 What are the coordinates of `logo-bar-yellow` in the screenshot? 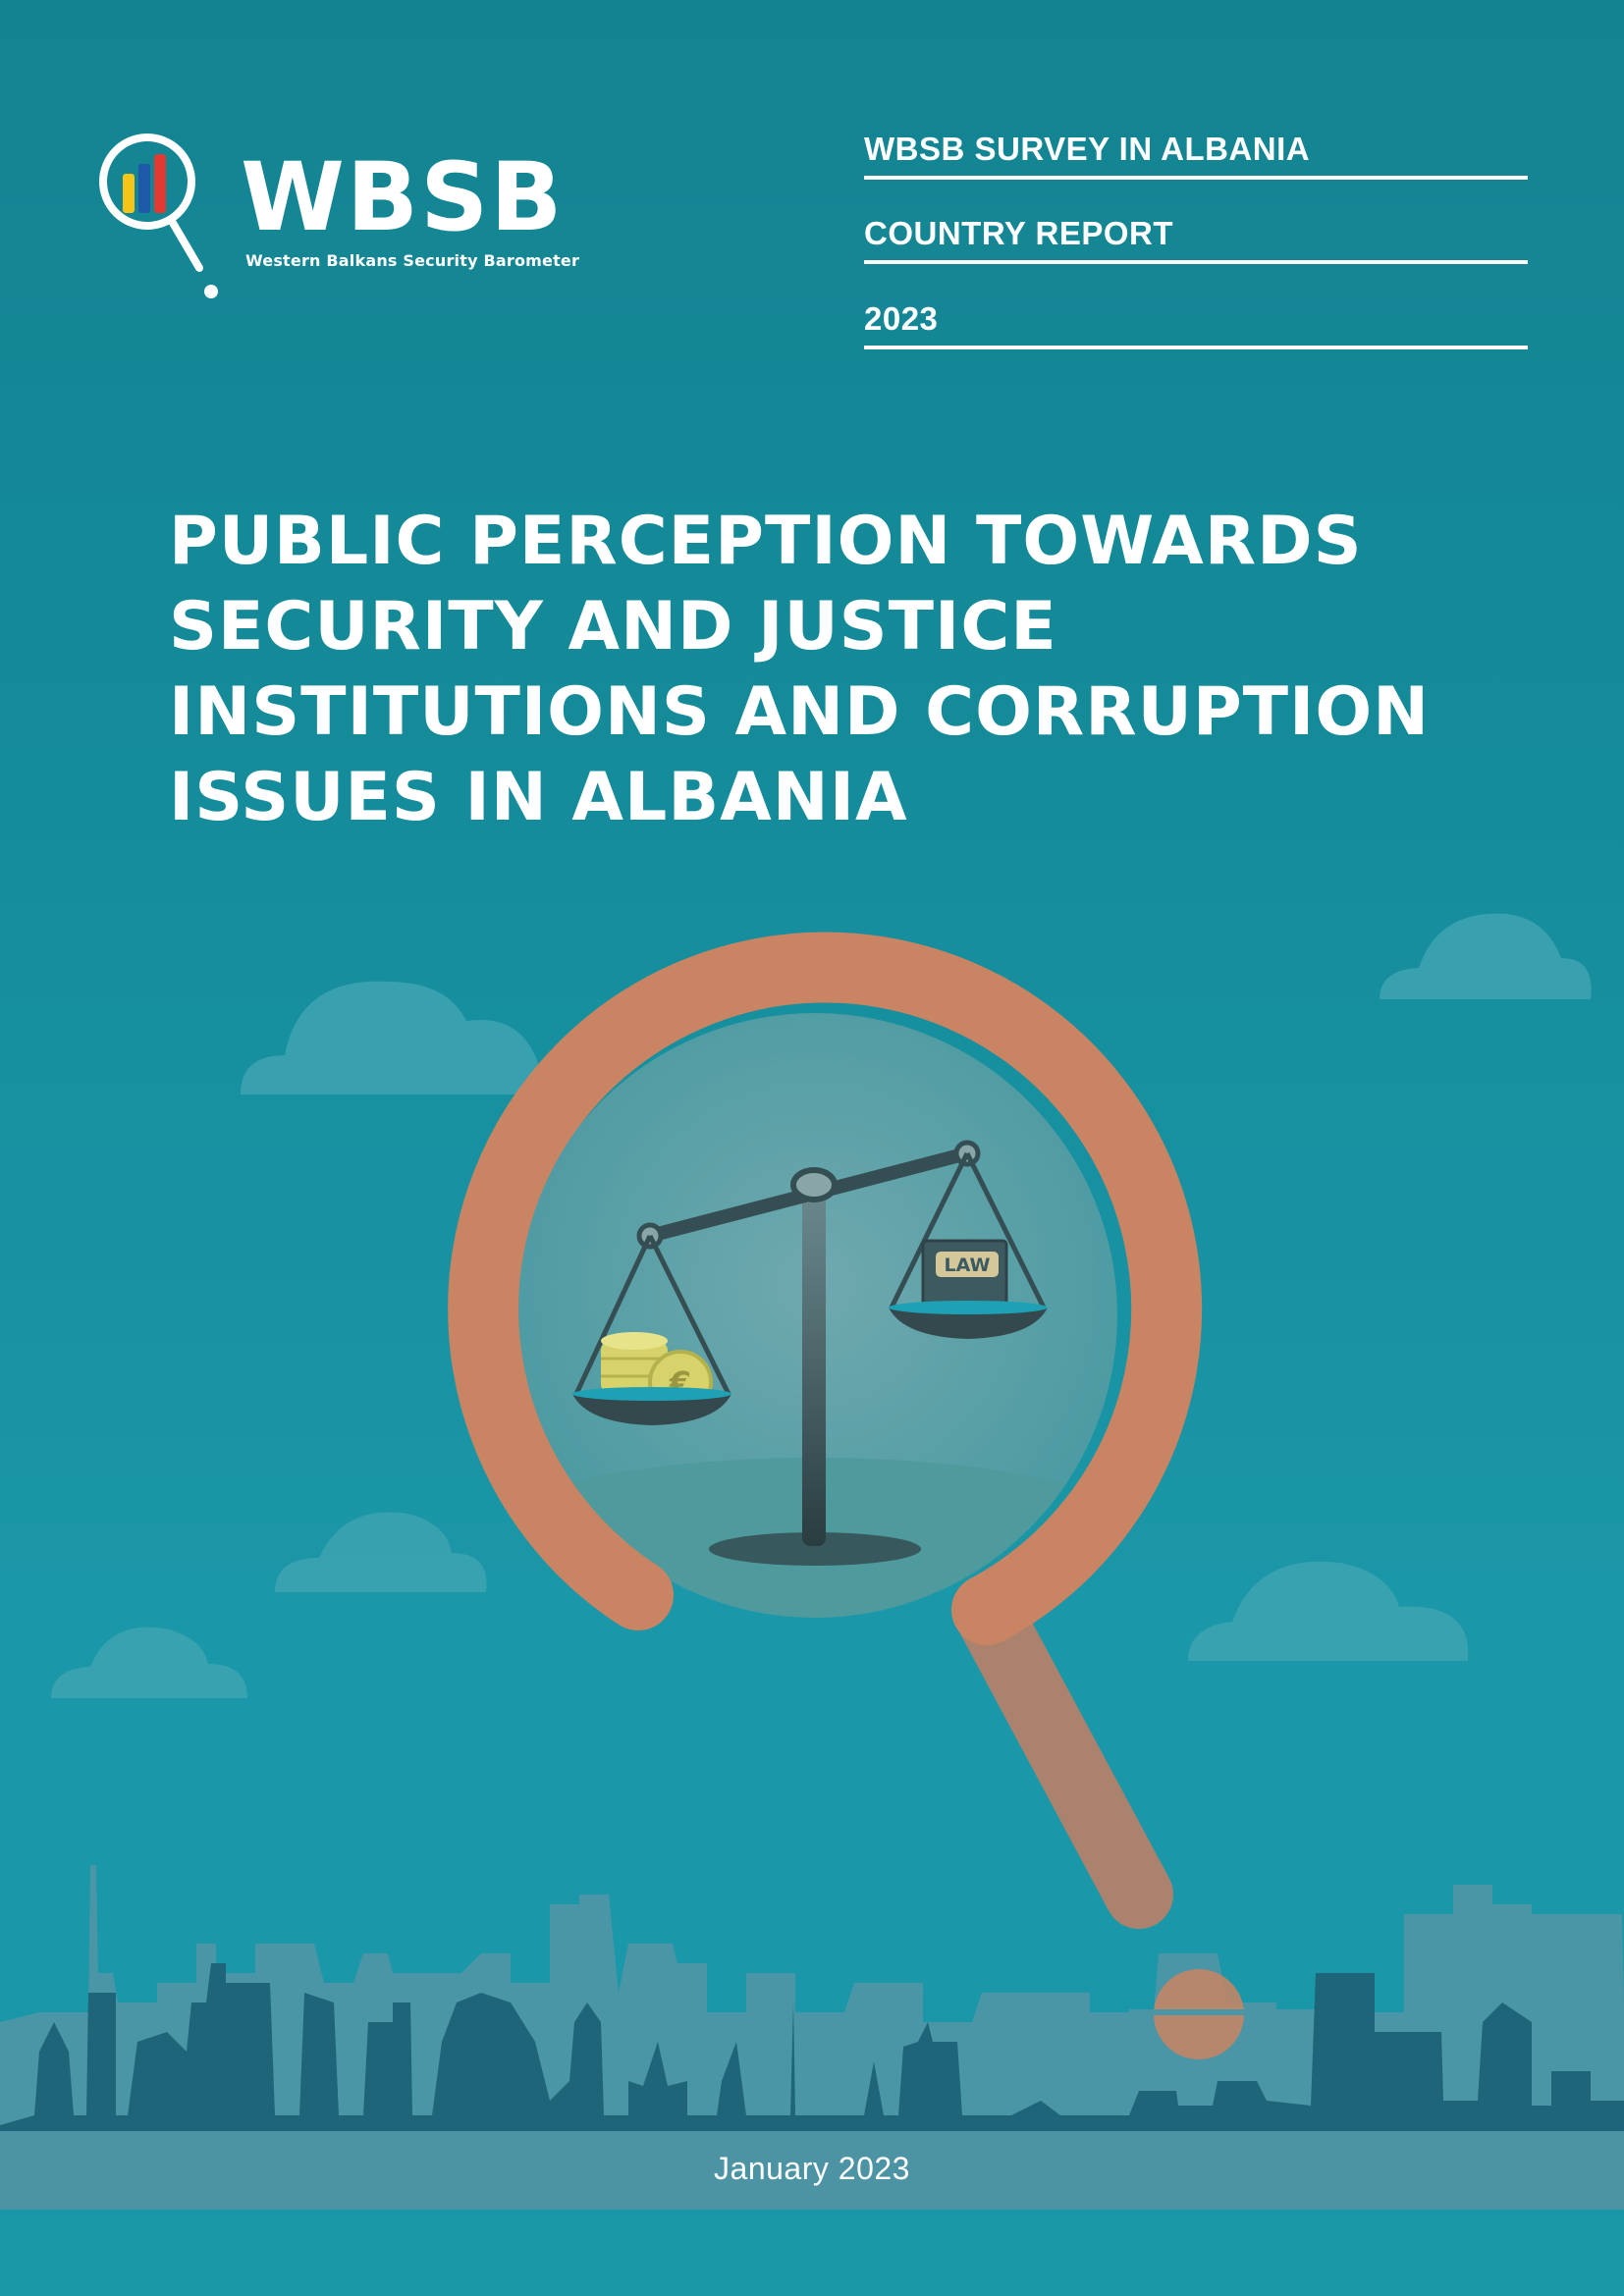 It's located at (129, 193).